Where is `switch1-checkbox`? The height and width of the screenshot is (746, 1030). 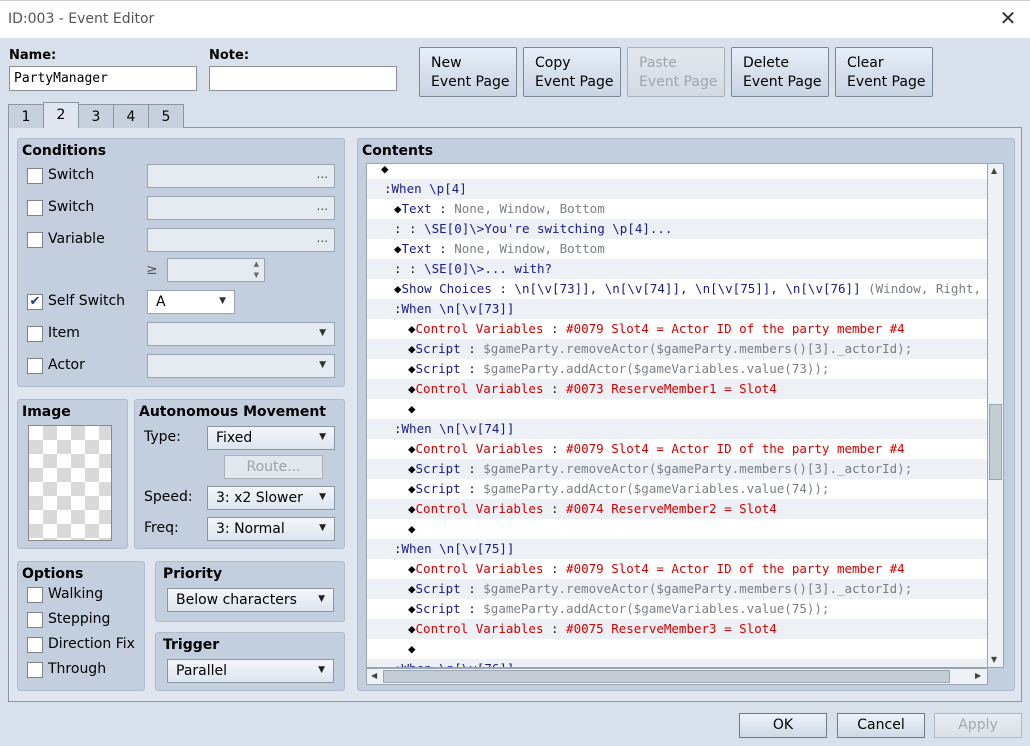 switch1-checkbox is located at coordinates (35, 176).